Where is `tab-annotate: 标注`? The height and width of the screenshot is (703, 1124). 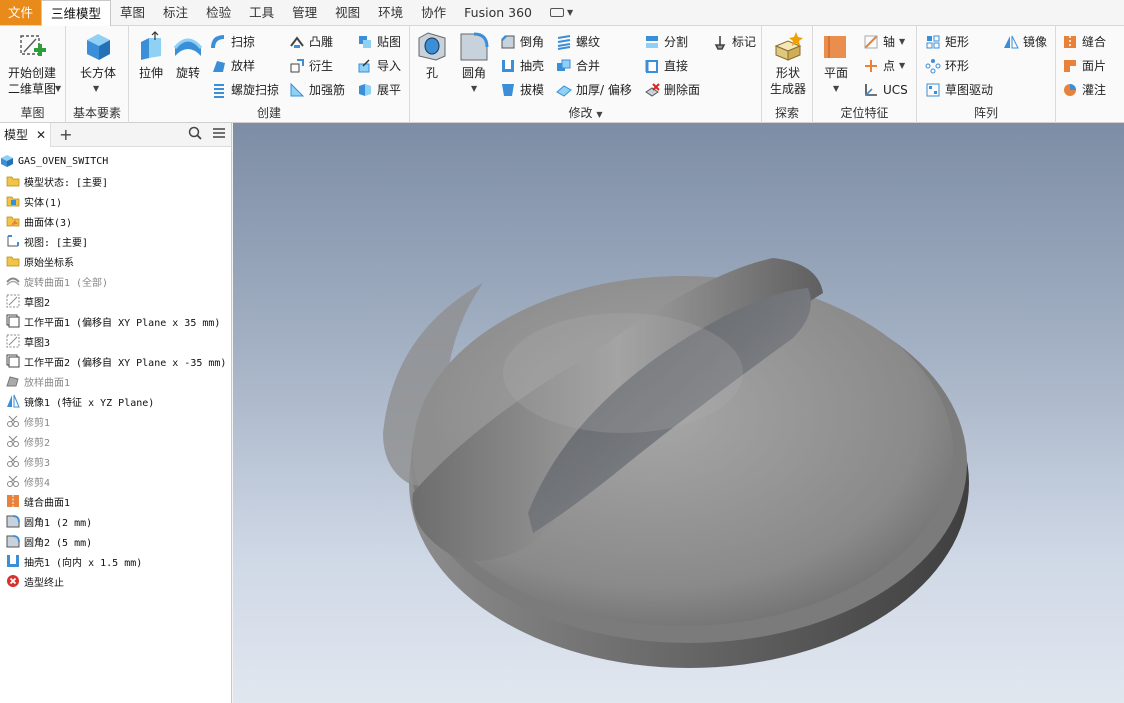 tab-annotate: 标注 is located at coordinates (175, 12).